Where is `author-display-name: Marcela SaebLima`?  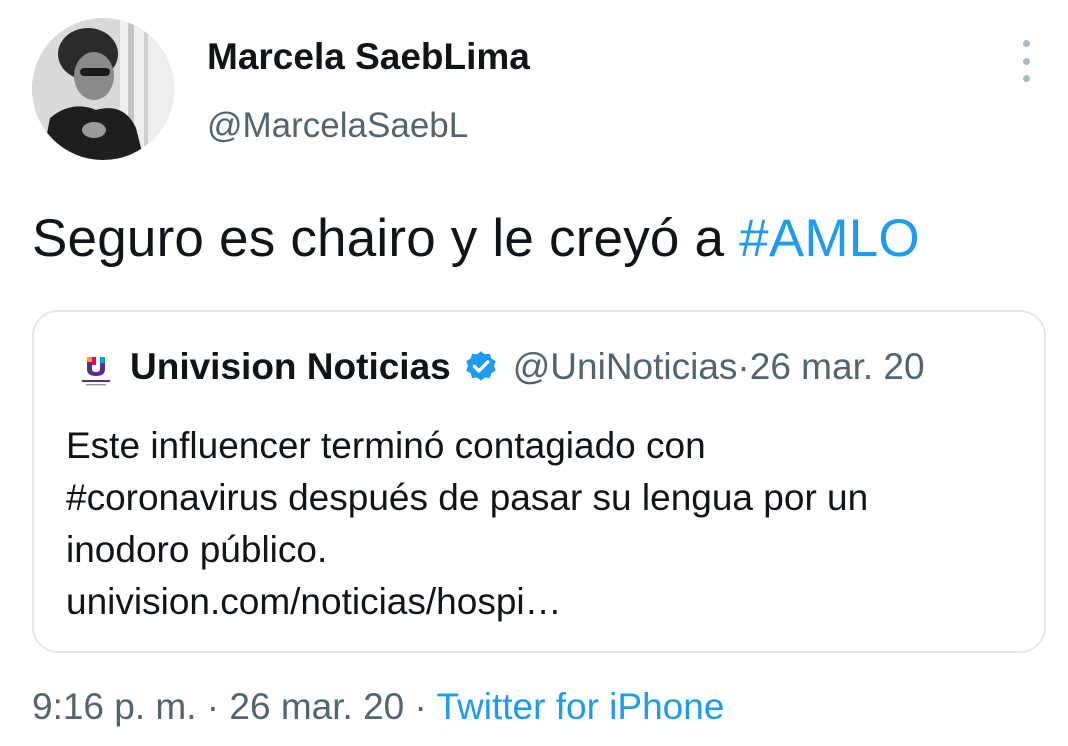 author-display-name: Marcela SaebLima is located at coordinates (368, 57).